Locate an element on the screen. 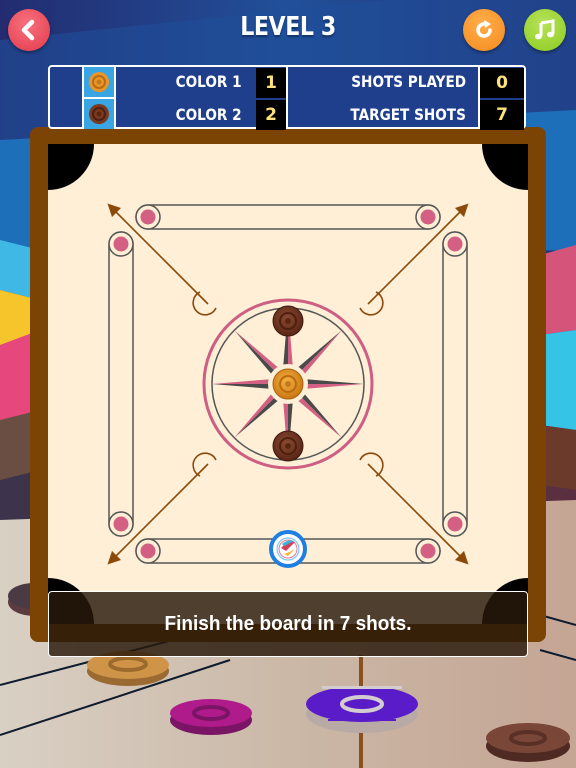 The width and height of the screenshot is (576, 768). music-button is located at coordinates (545, 30).